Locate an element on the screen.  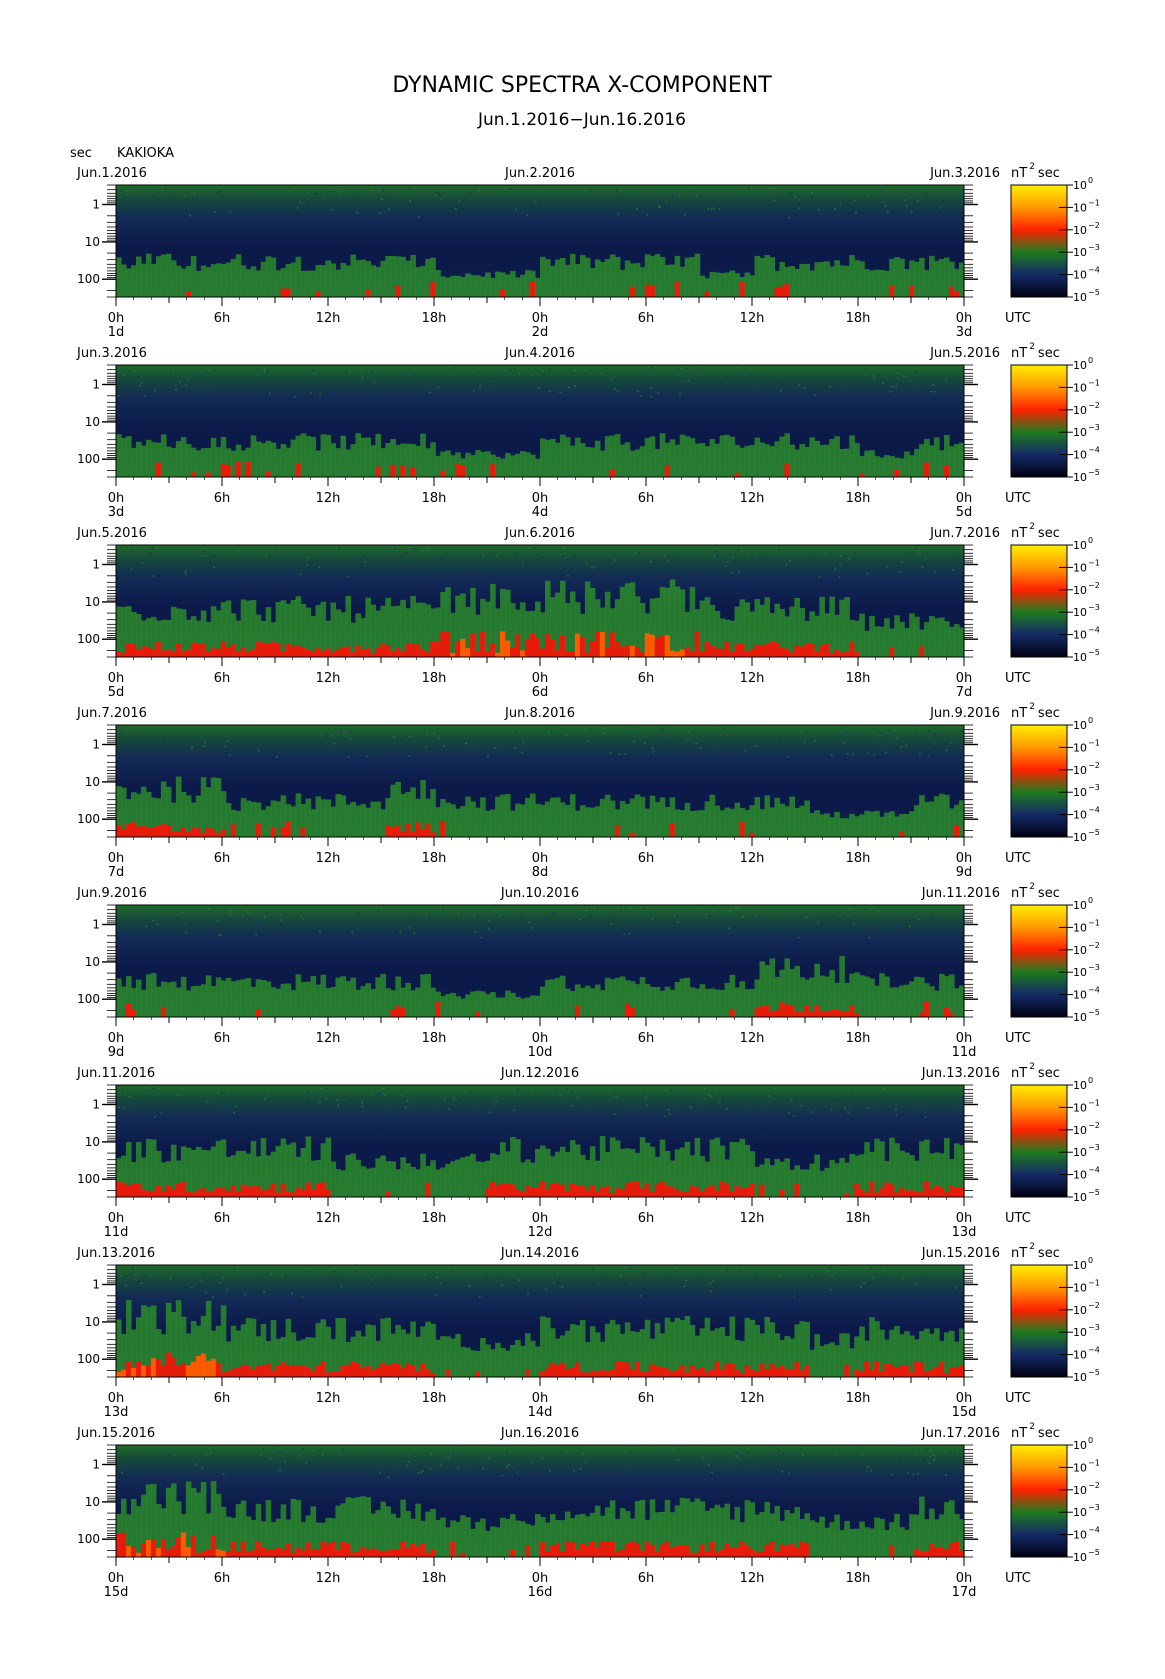
colorbar-unit: nT 2 sec is located at coordinates (1035, 171).